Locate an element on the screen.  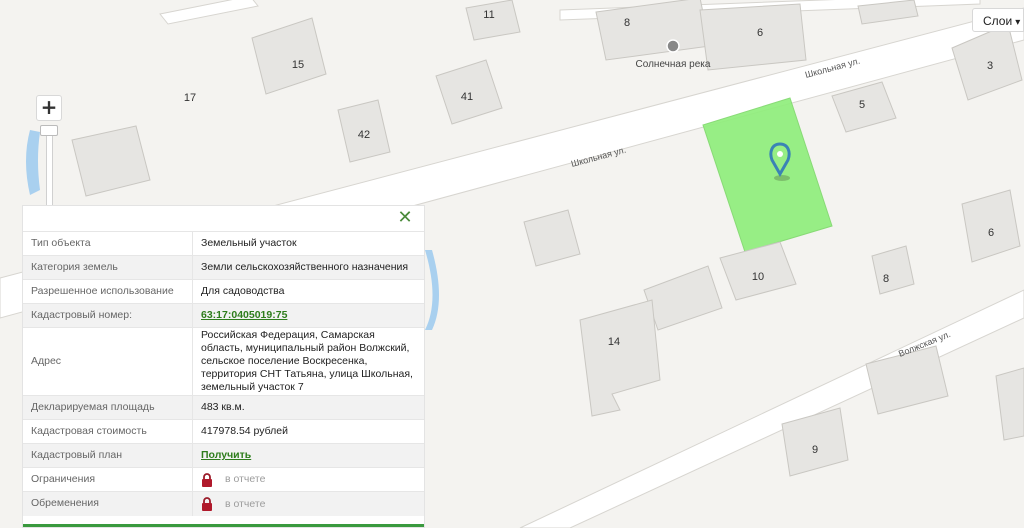
row-key: Обременения is located at coordinates (108, 503).